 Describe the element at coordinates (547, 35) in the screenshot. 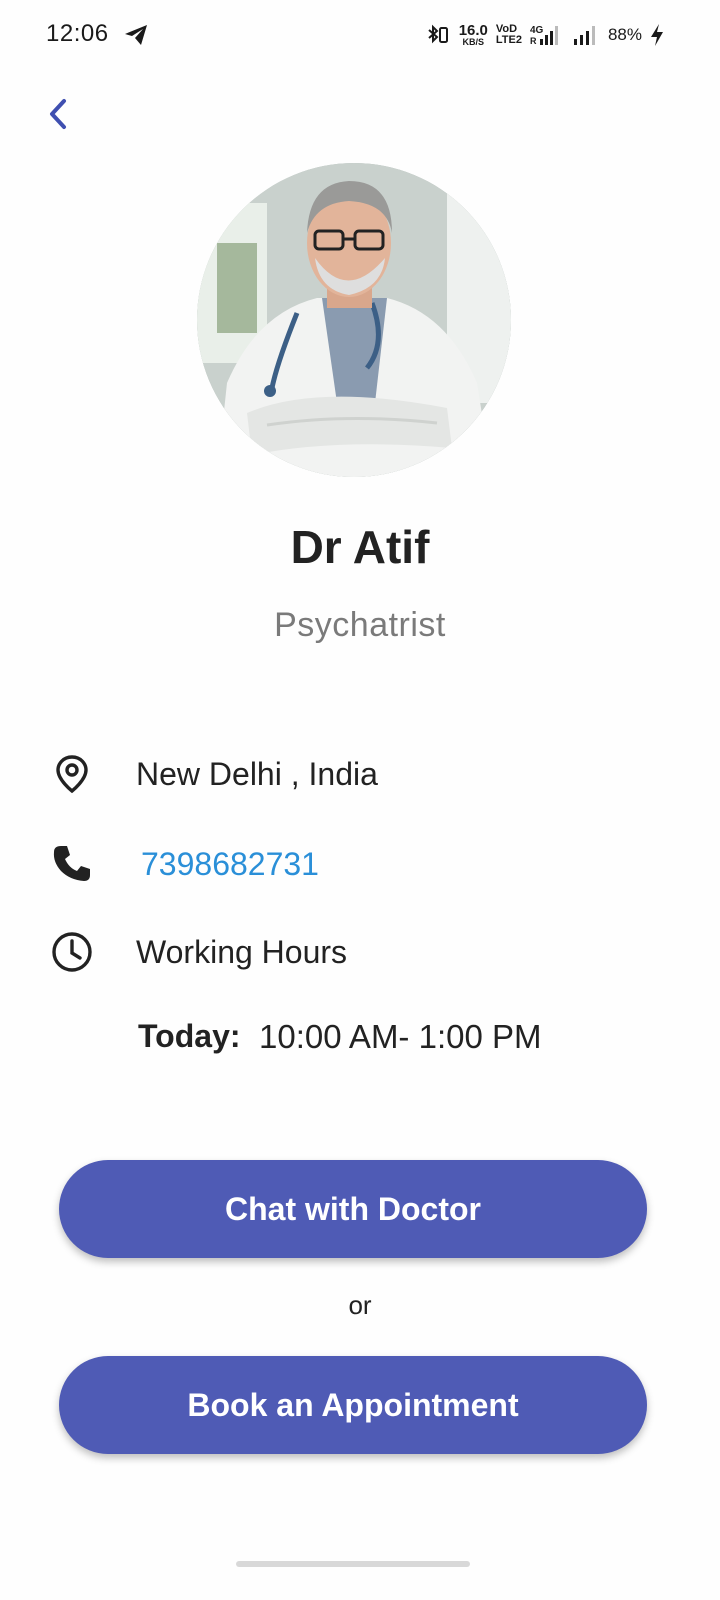

I see `signal-4g-icon: 4G R` at that location.